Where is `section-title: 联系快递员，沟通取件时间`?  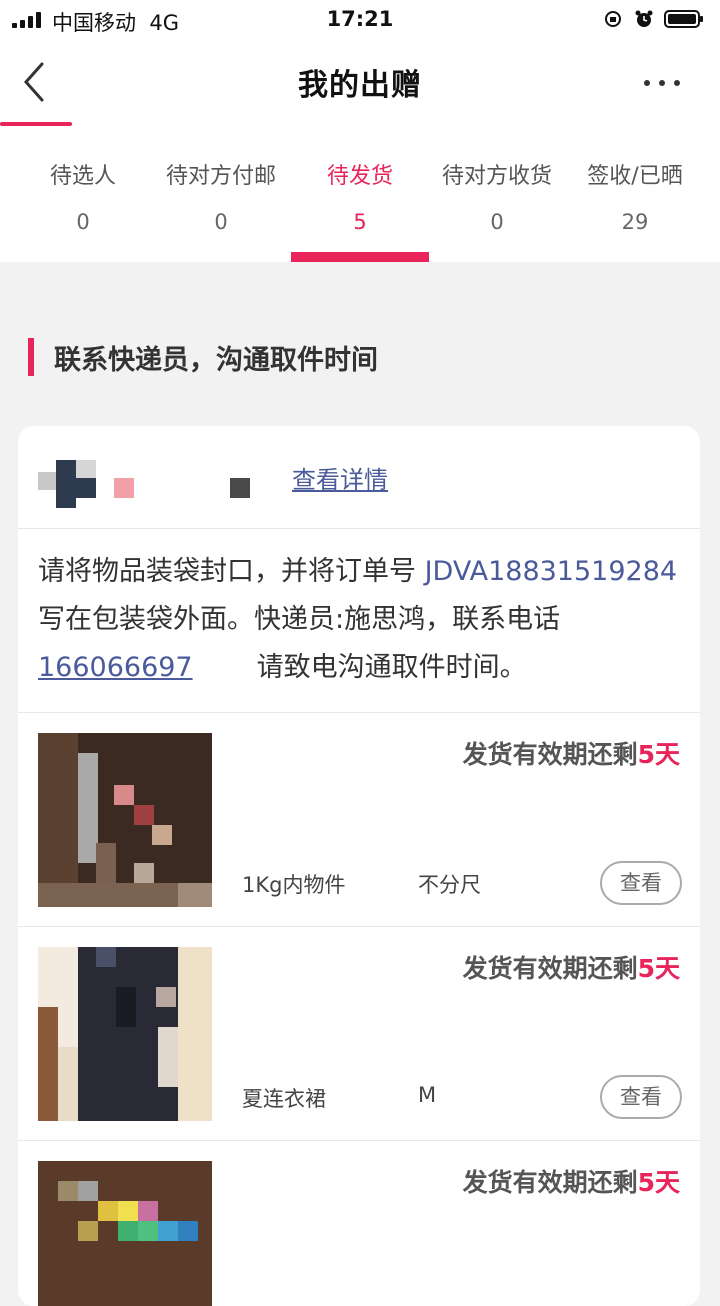 section-title: 联系快递员，沟通取件时间 is located at coordinates (216, 360).